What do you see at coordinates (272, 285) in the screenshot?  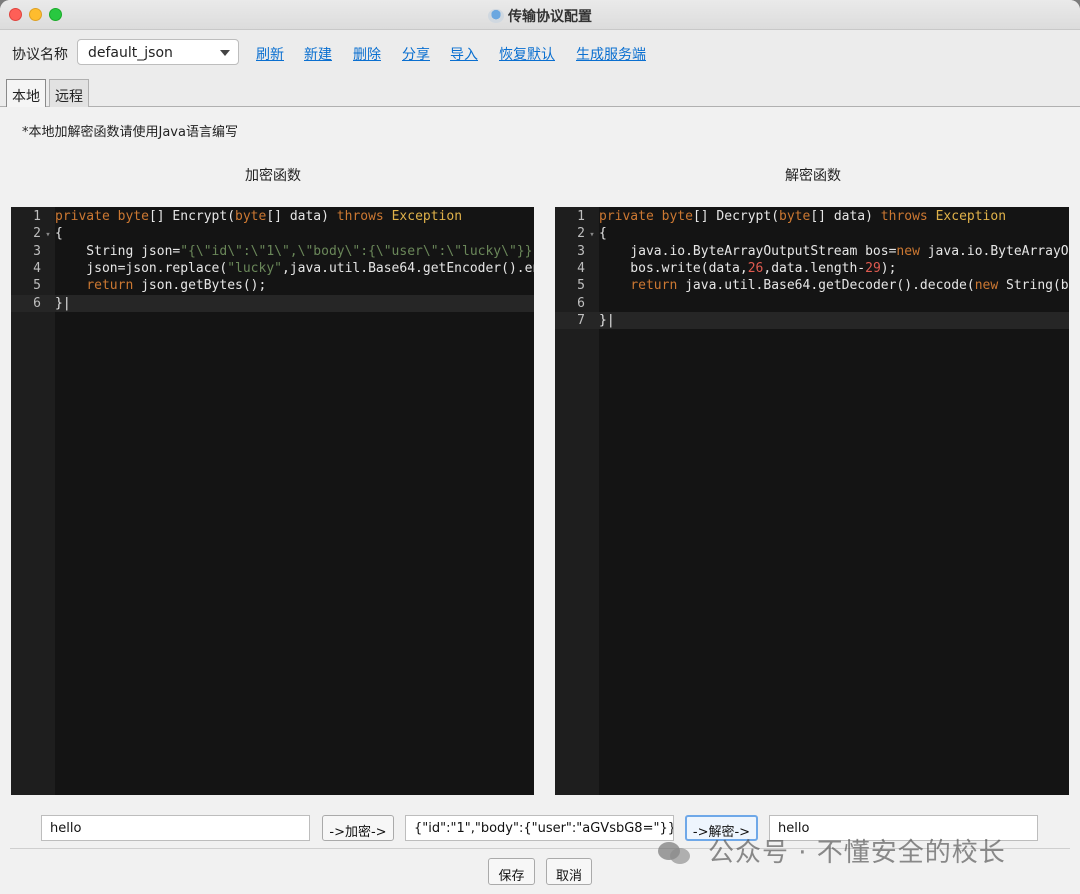 I see `code-line: 5 return json.getBytes();` at bounding box center [272, 285].